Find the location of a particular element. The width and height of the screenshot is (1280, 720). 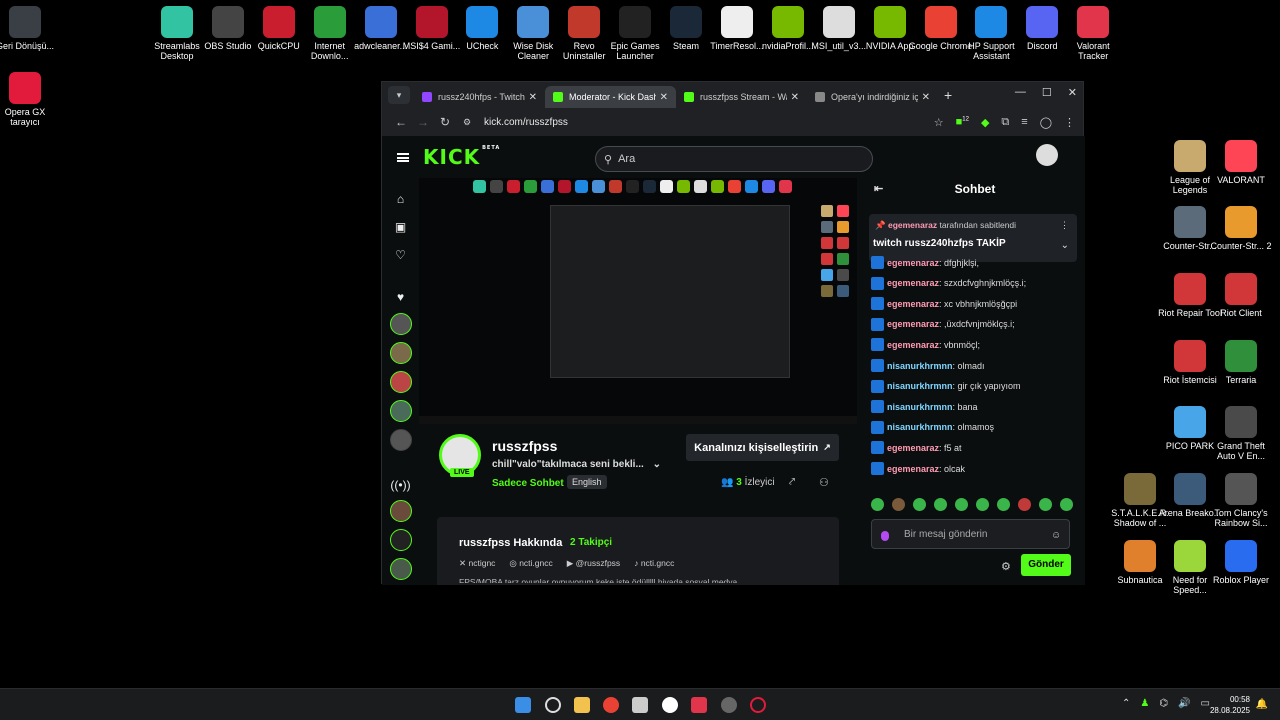

pinned-options-icon: ⋮ is located at coordinates (1064, 225).